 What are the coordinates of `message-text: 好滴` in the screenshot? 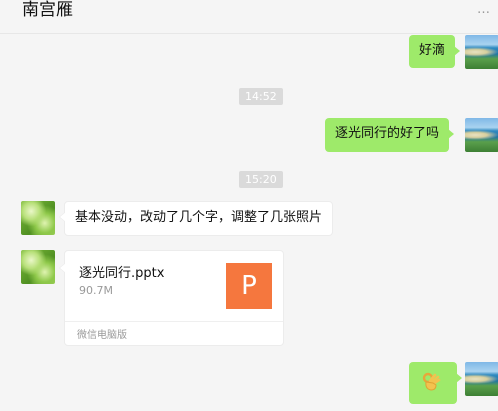 It's located at (432, 50).